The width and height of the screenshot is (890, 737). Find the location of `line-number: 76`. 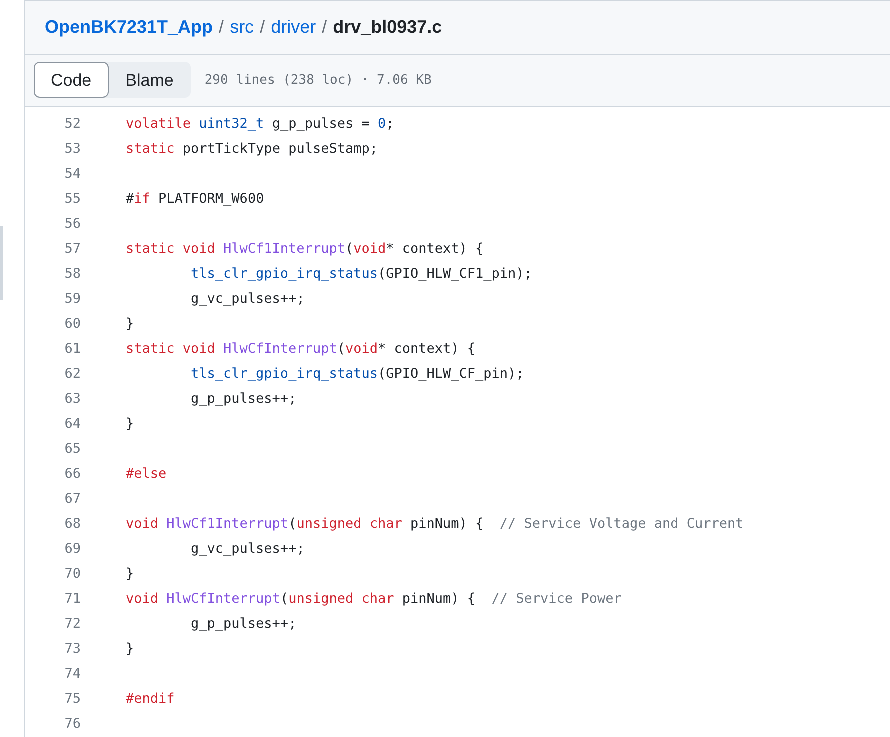

line-number: 76 is located at coordinates (72, 724).